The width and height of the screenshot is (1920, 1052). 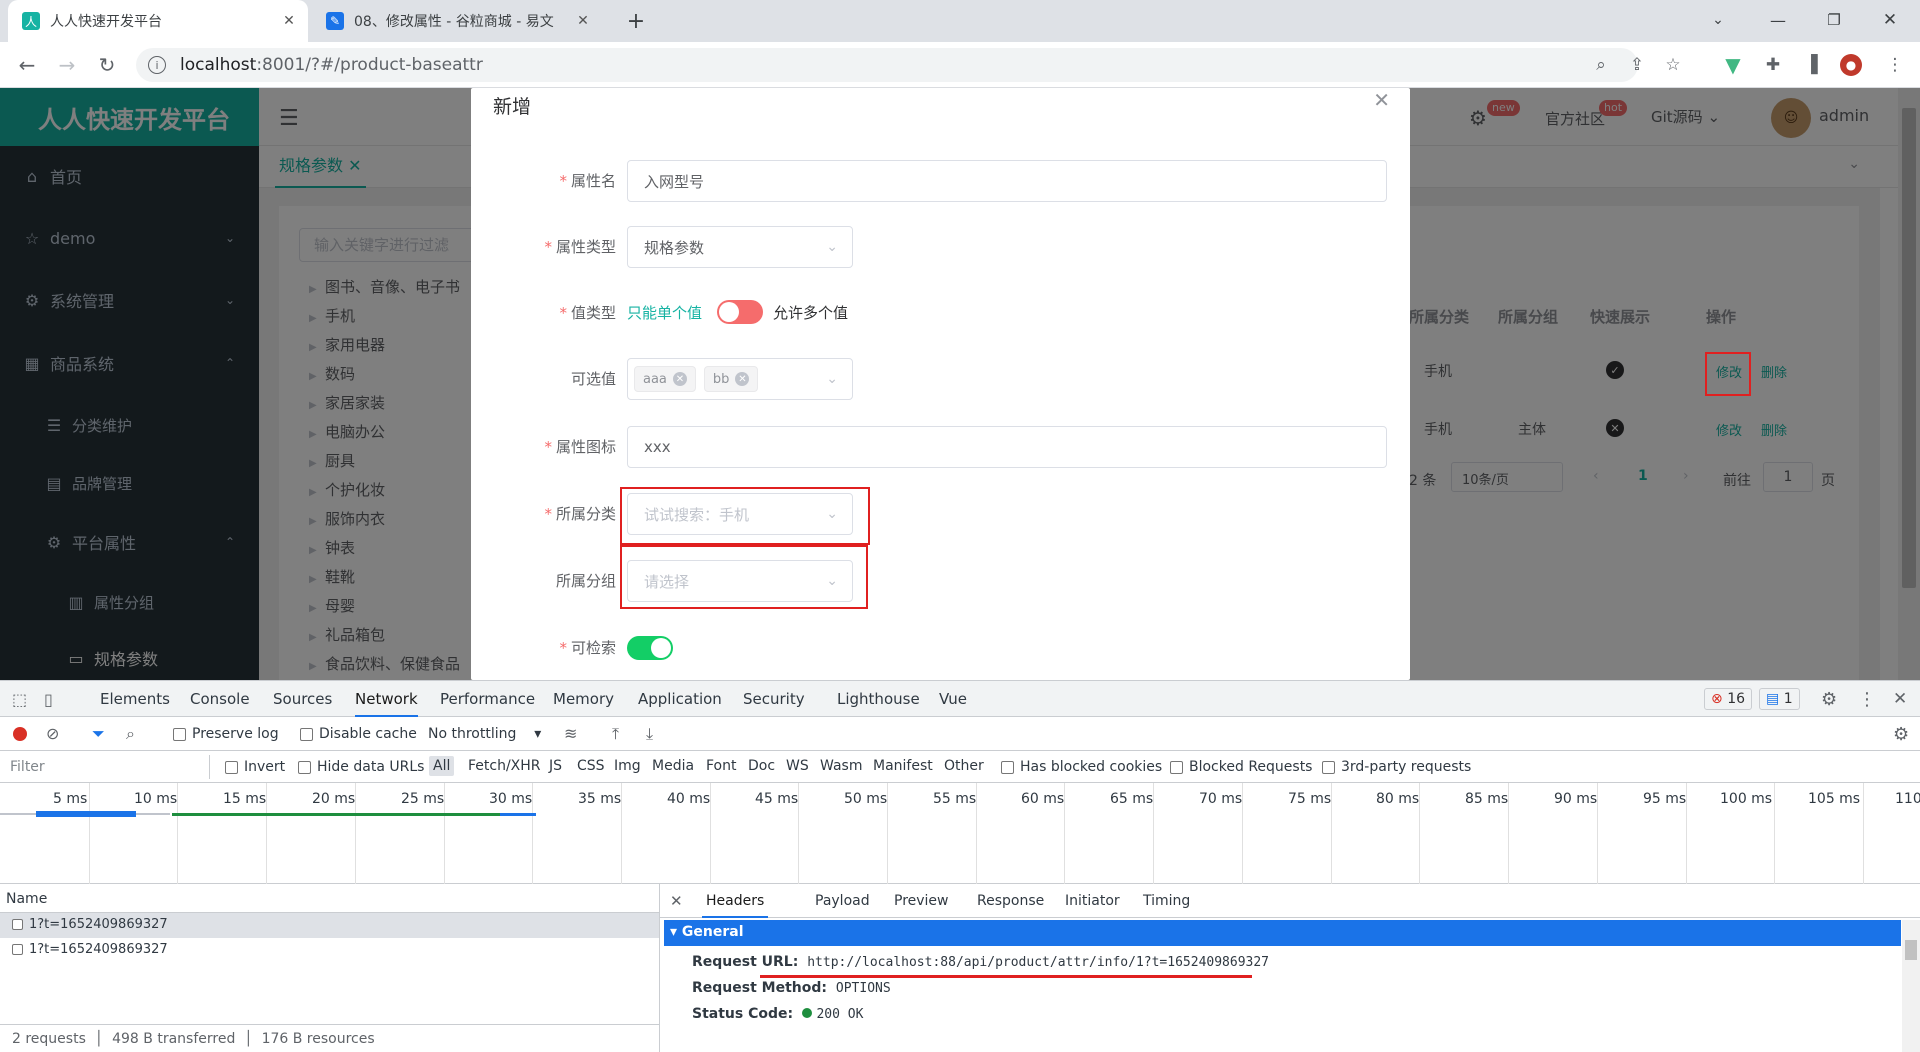 I want to click on value-type-switch, so click(x=740, y=312).